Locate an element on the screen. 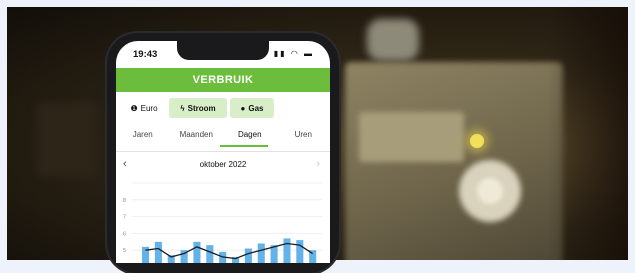 The image size is (635, 273). status-icons: ▮▮ ◠ ▬ is located at coordinates (294, 53).